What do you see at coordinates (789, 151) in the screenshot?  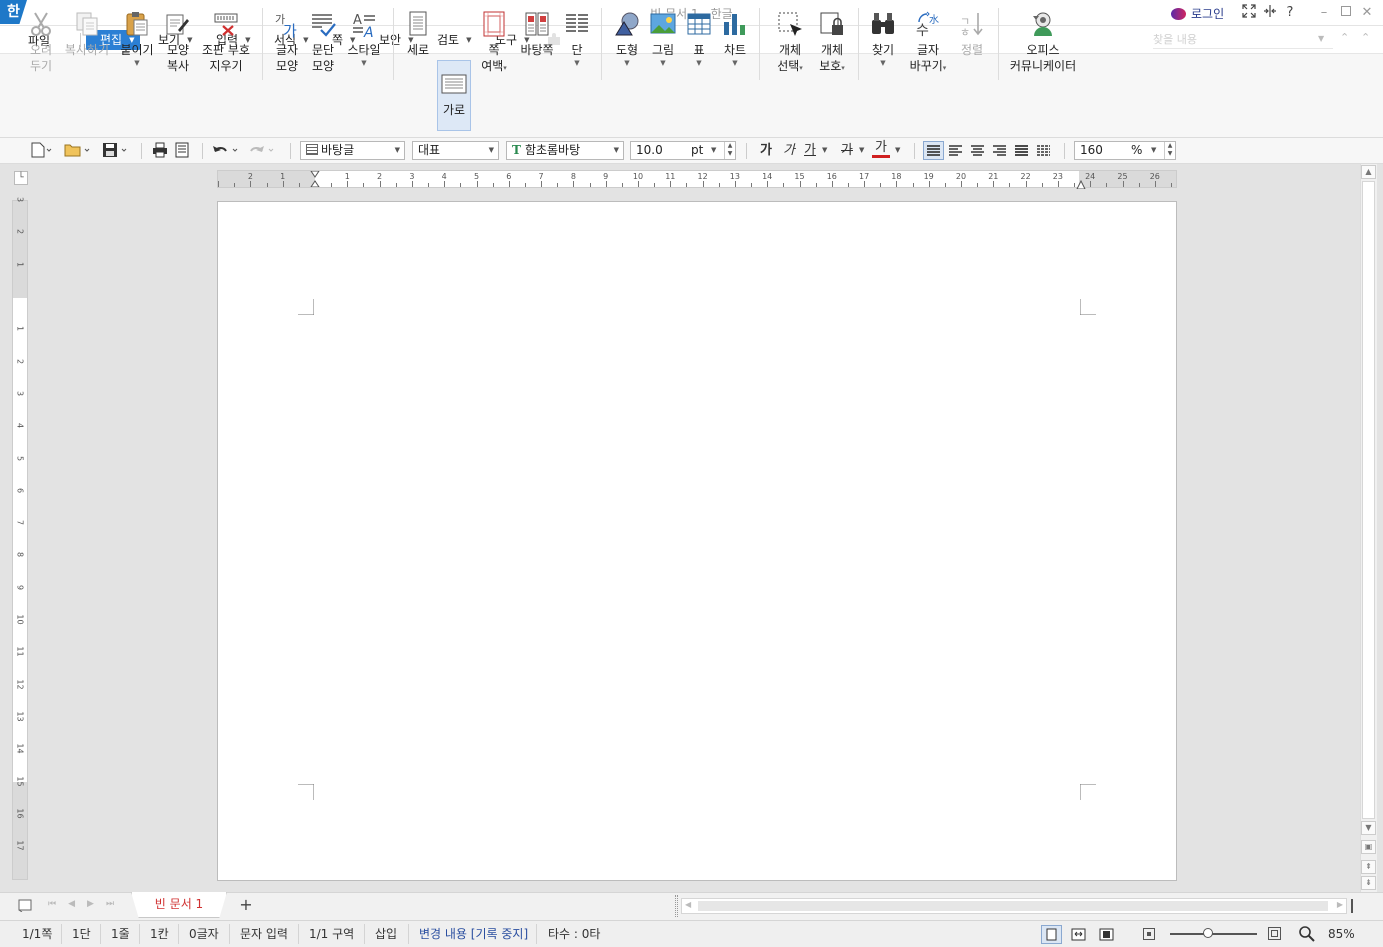 I see `italic-button: 가` at bounding box center [789, 151].